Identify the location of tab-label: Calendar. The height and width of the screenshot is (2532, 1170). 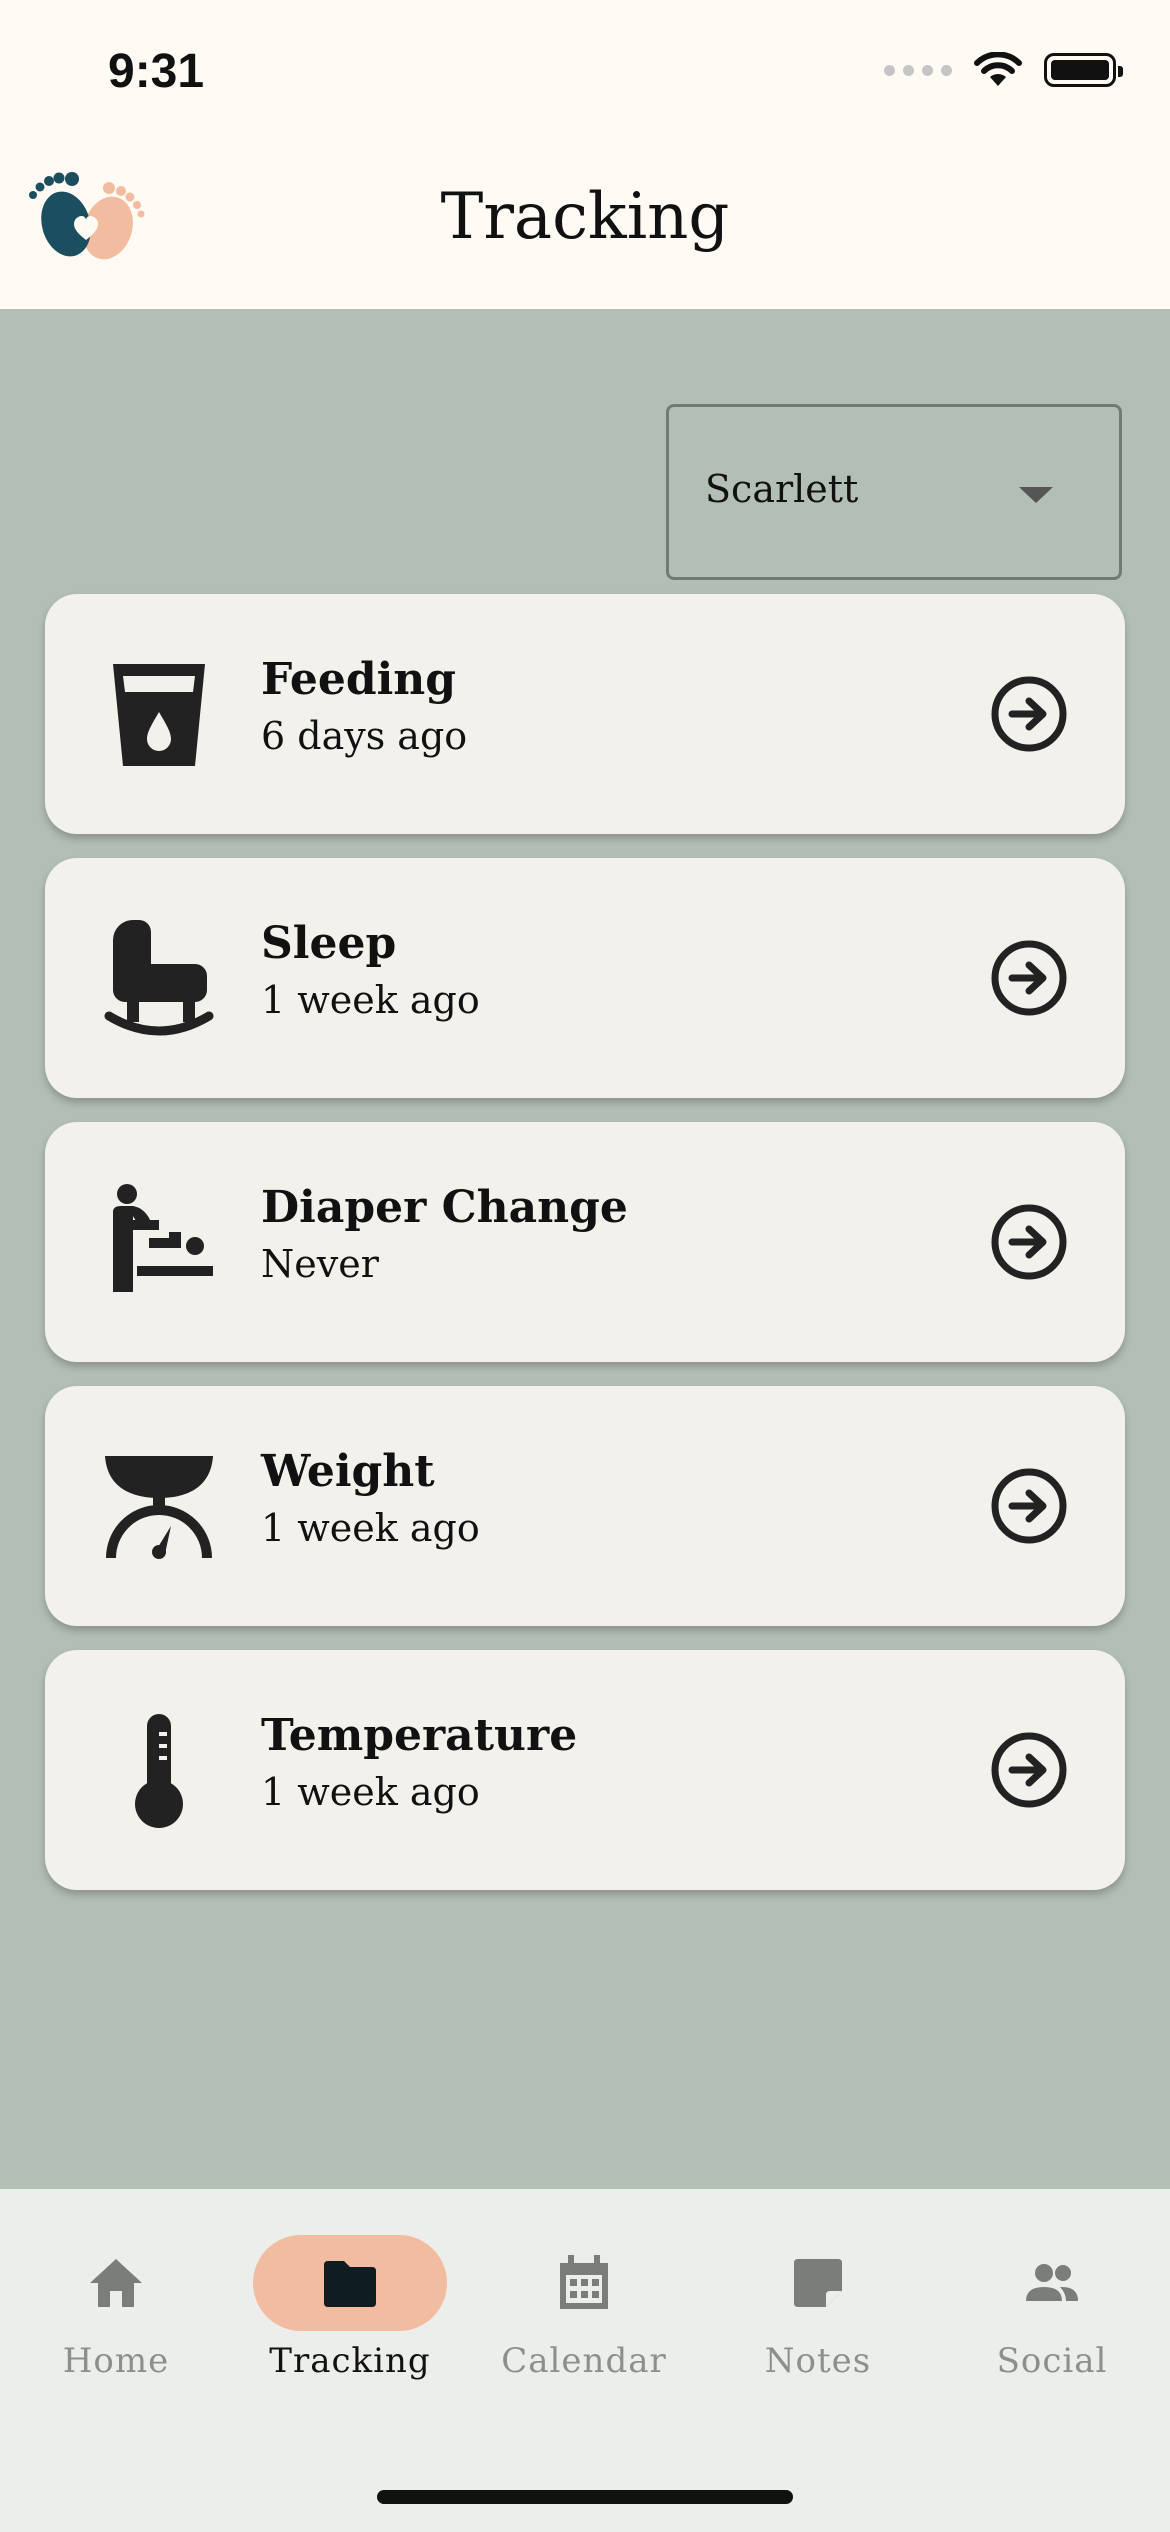
(584, 2361).